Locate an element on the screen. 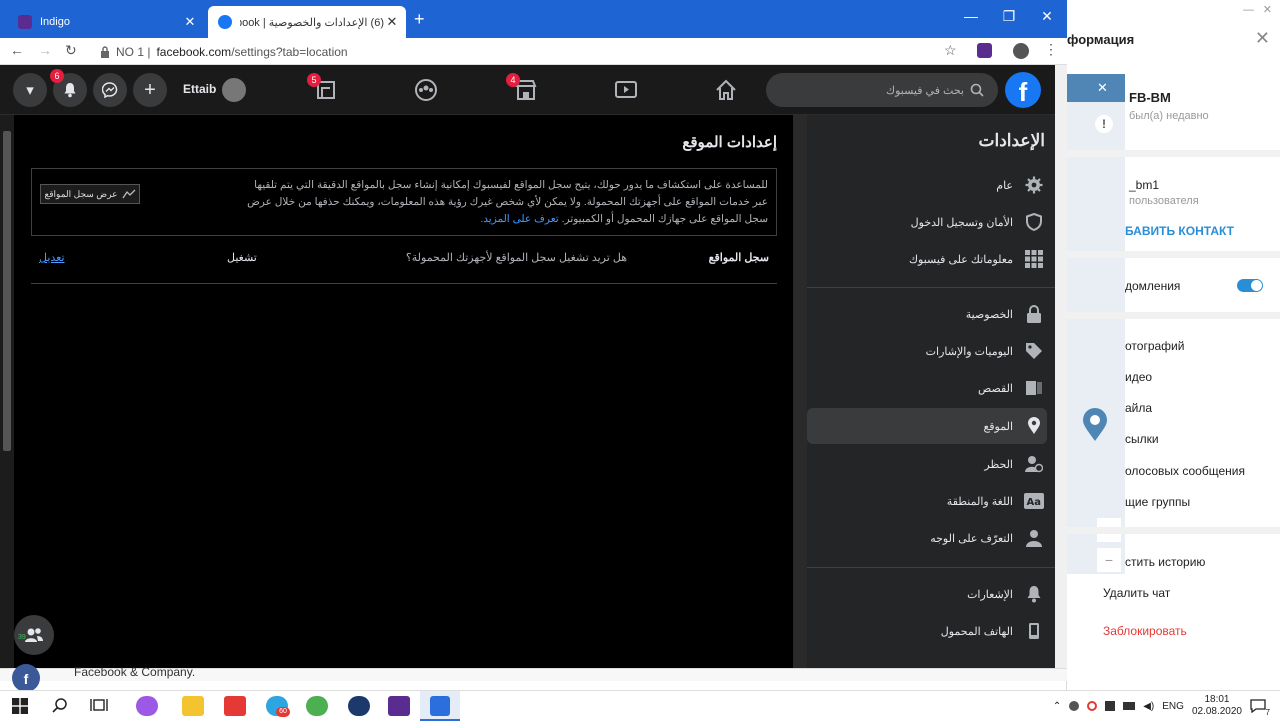 The image size is (1280, 721). clock: 18:01 02.08.2020 is located at coordinates (1217, 706).